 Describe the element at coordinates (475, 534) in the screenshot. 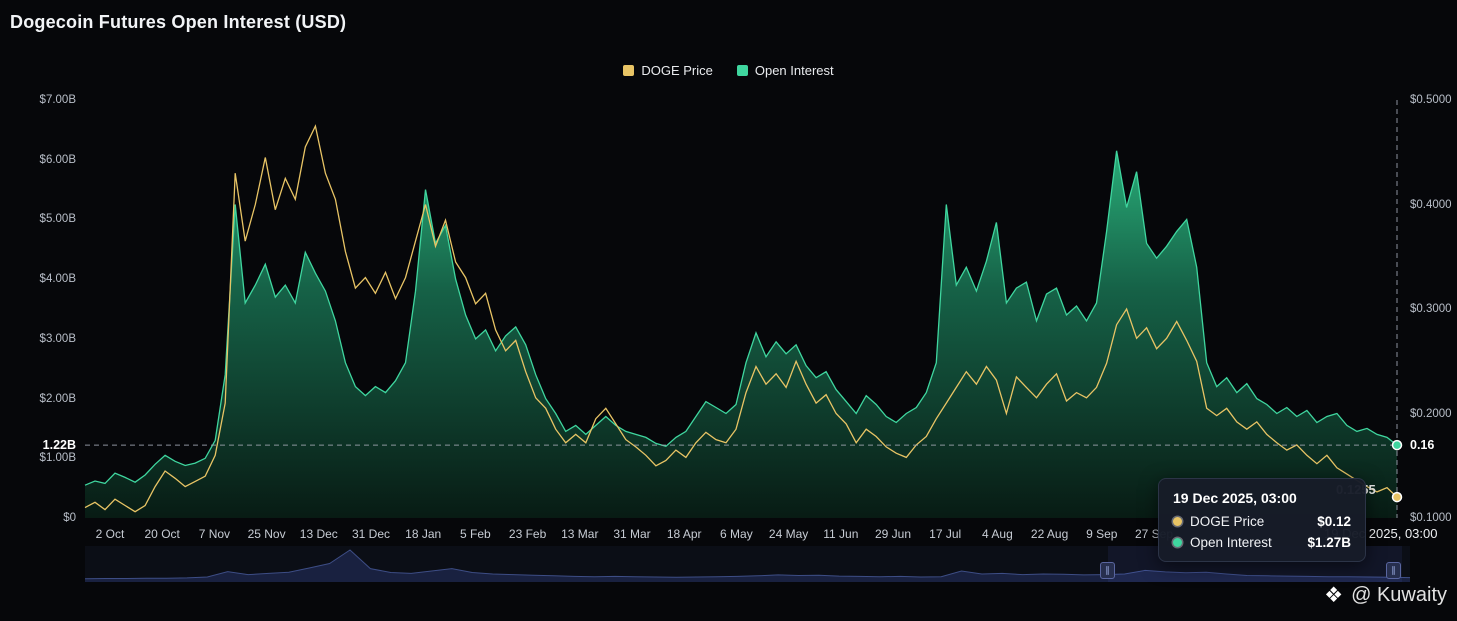

I see `x-axis-tick: 5 Feb` at that location.